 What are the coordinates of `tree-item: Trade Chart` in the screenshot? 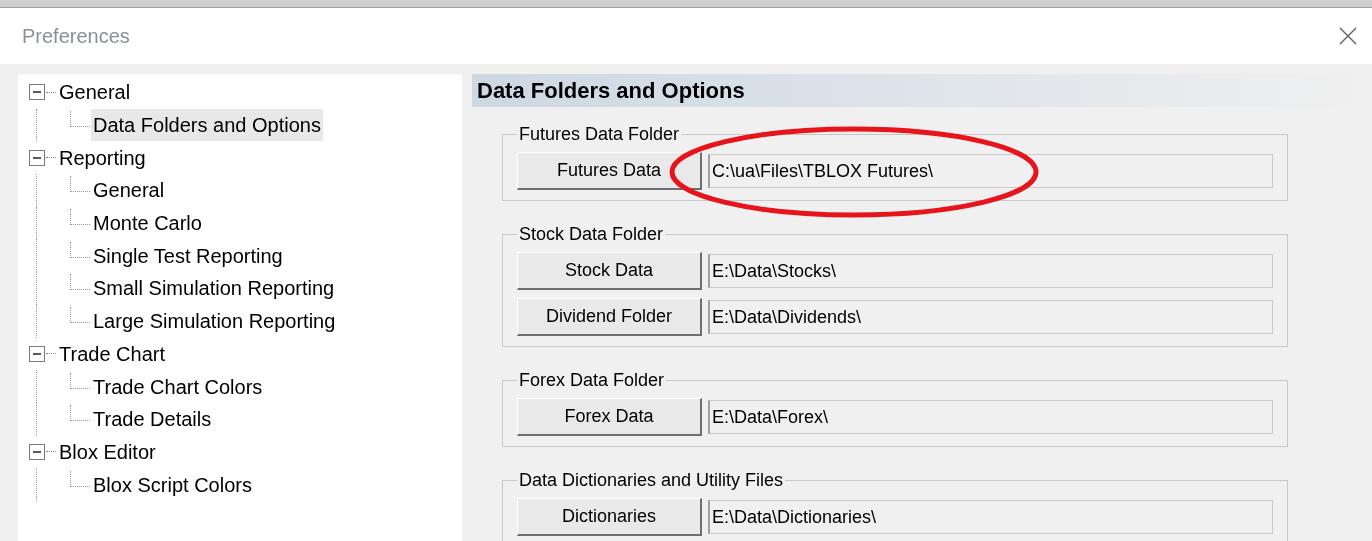 It's located at (112, 353).